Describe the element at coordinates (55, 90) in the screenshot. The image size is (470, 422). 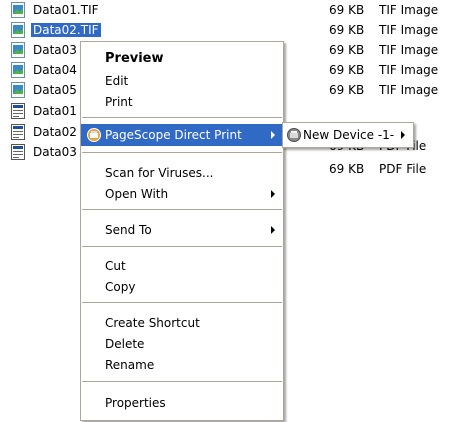
I see `file-name: Data05` at that location.